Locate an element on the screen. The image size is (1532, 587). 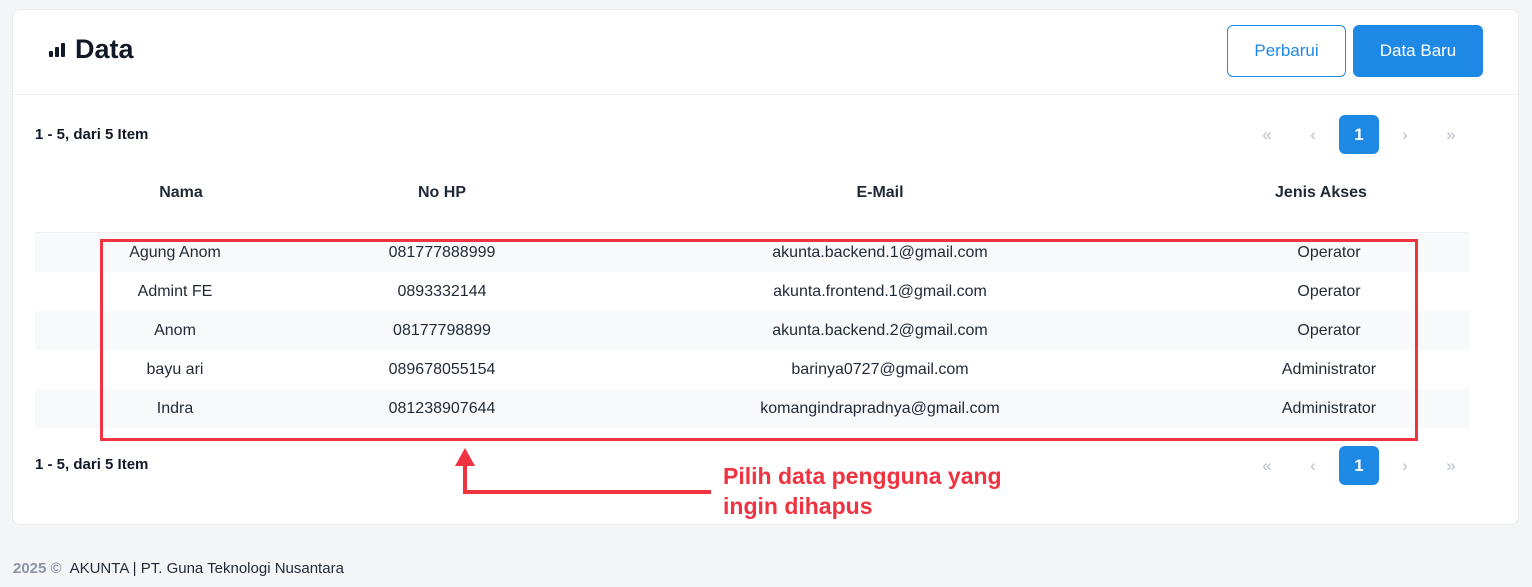
page-title-text: Data is located at coordinates (104, 49).